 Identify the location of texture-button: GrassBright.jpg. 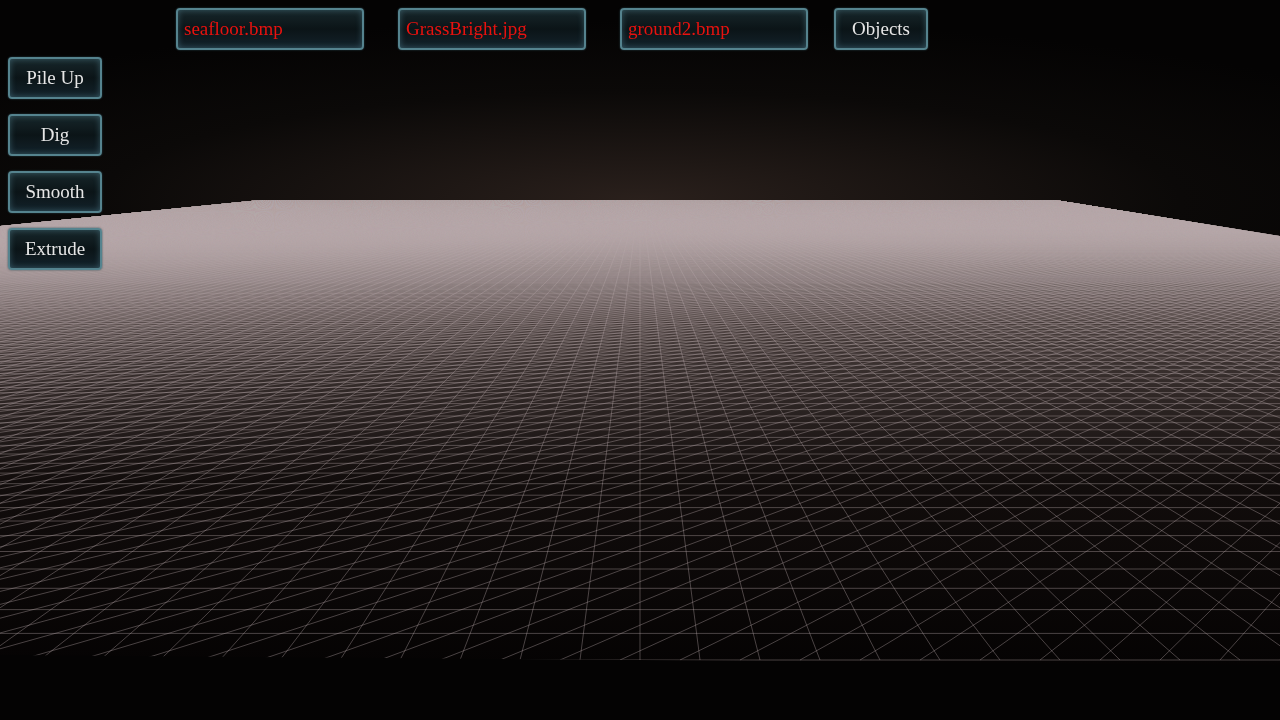
(492, 29).